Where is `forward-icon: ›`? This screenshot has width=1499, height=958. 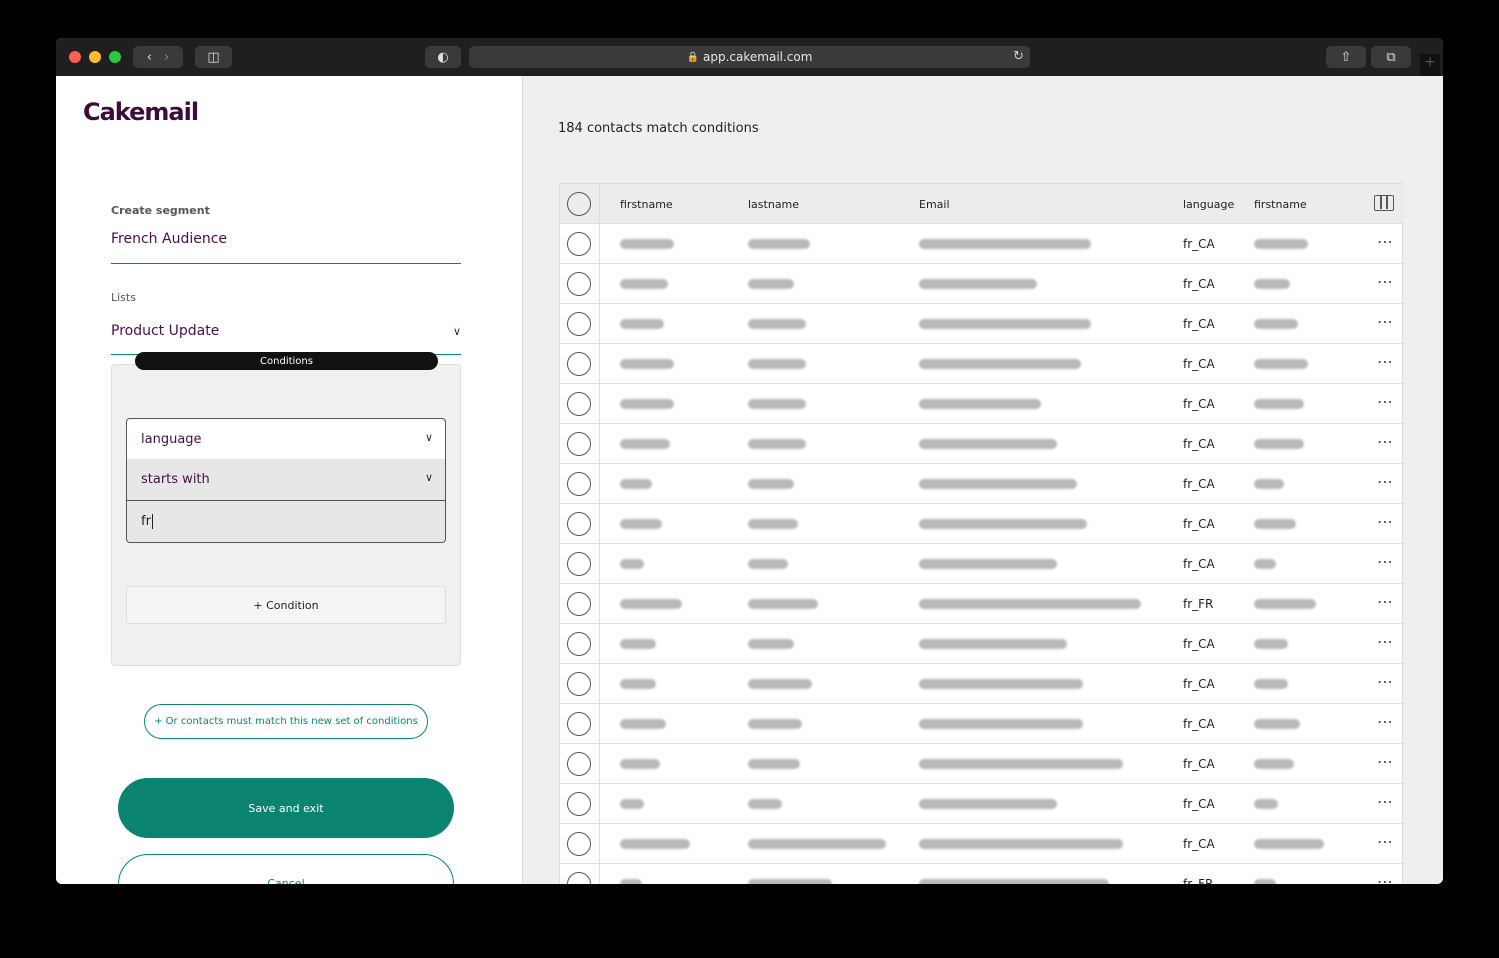 forward-icon: › is located at coordinates (166, 57).